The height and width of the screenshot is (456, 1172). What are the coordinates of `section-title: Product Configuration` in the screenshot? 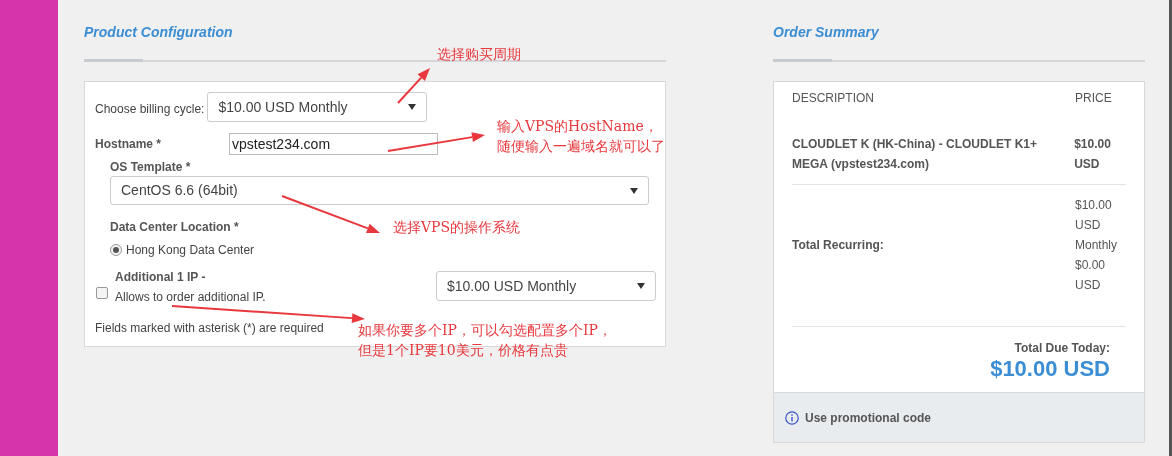 It's located at (159, 31).